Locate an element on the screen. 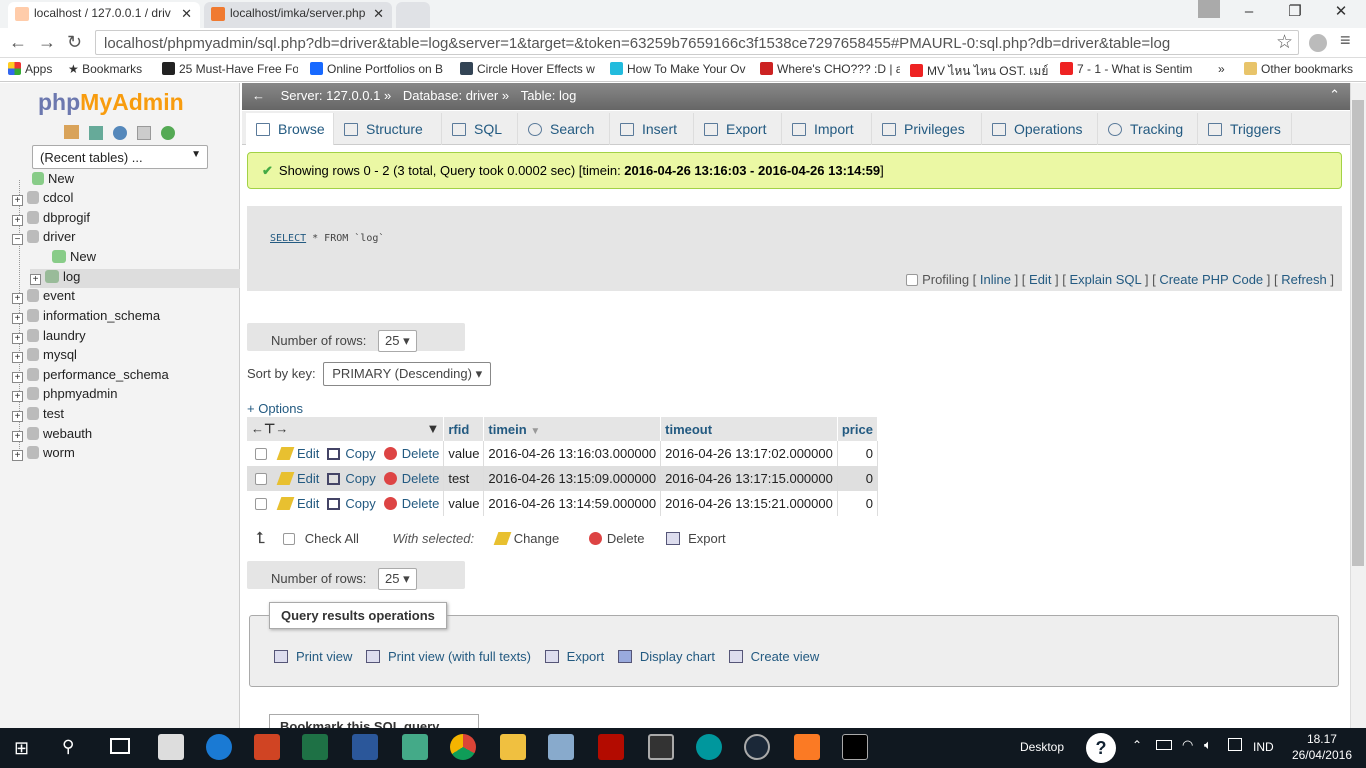 This screenshot has height=768, width=1366. explain-sql-link: Explain SQL is located at coordinates (1106, 279).